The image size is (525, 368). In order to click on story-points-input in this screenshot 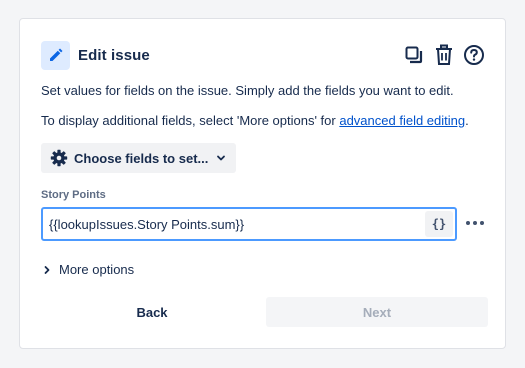, I will do `click(234, 224)`.